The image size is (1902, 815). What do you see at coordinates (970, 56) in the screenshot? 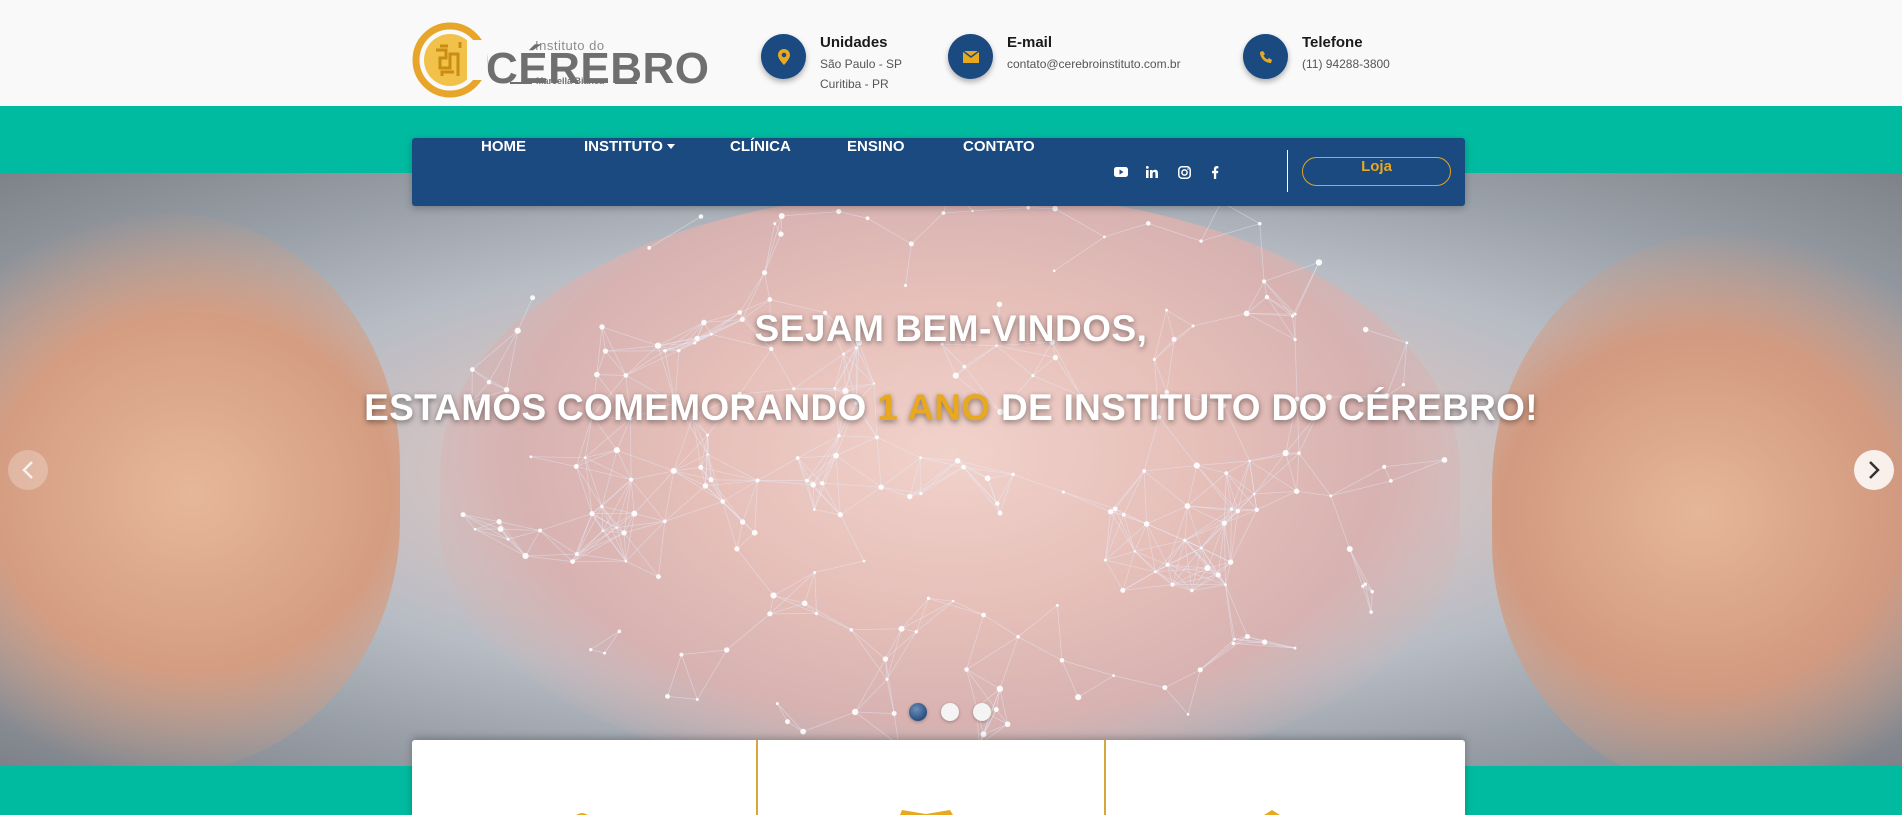
I see `envelope-icon` at bounding box center [970, 56].